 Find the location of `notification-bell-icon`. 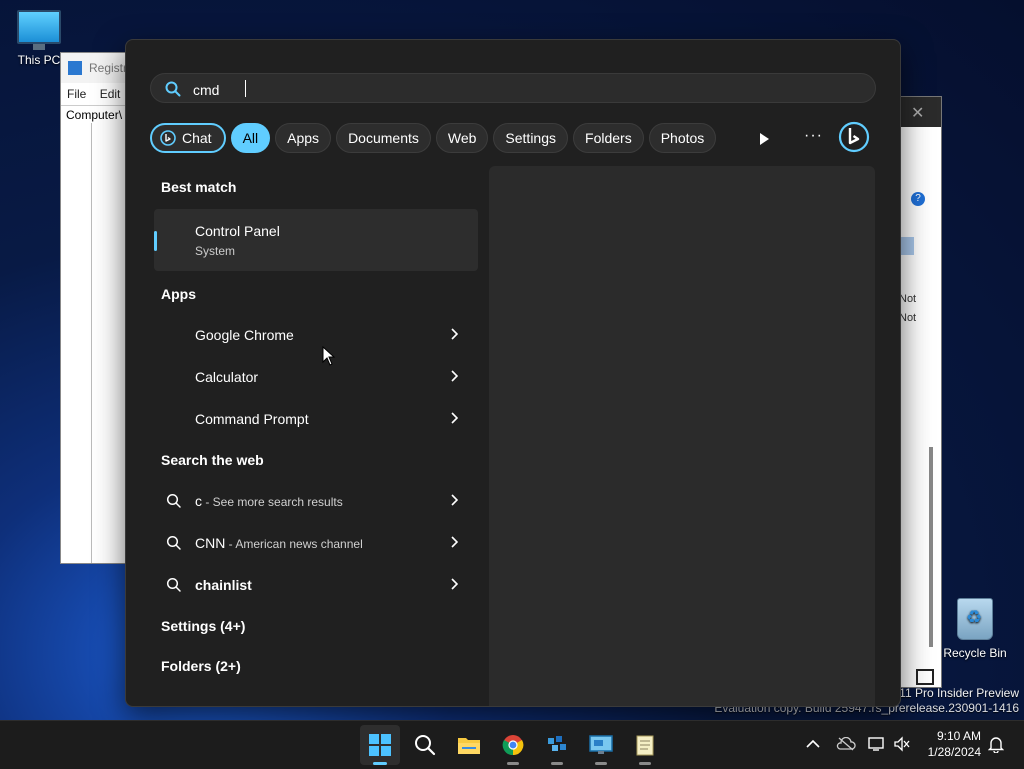

notification-bell-icon is located at coordinates (996, 744).